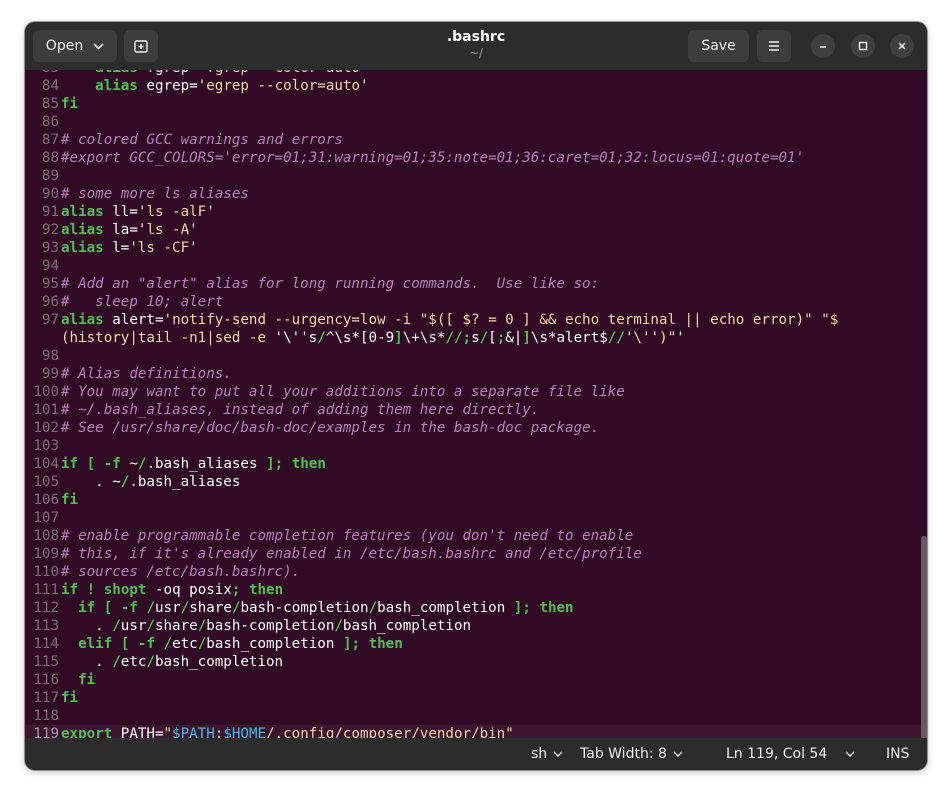  I want to click on code-line: 103, so click(476, 446).